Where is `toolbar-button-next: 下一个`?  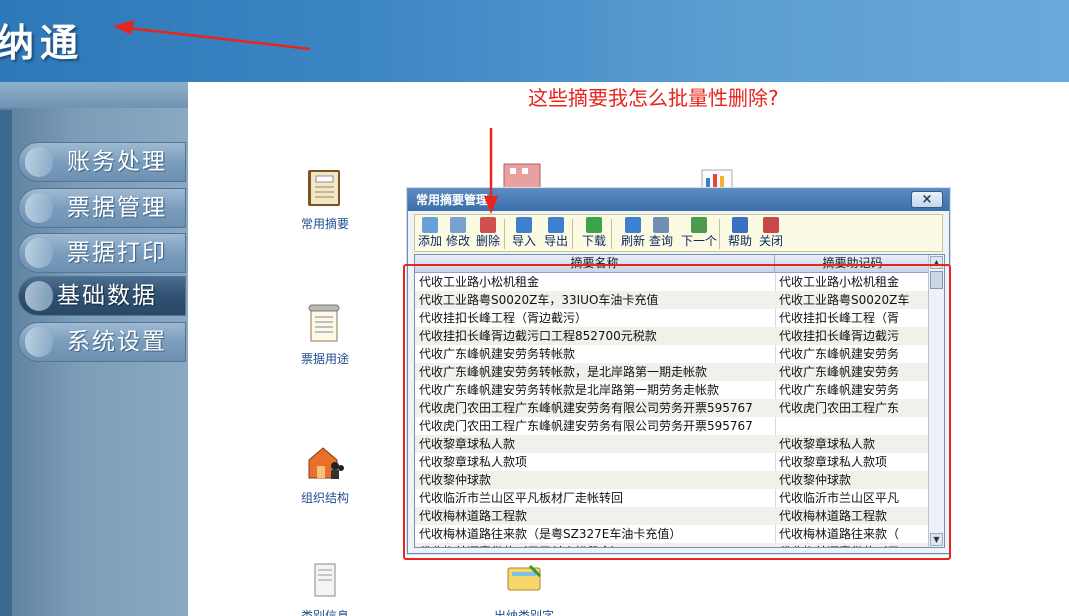 toolbar-button-next: 下一个 is located at coordinates (699, 234).